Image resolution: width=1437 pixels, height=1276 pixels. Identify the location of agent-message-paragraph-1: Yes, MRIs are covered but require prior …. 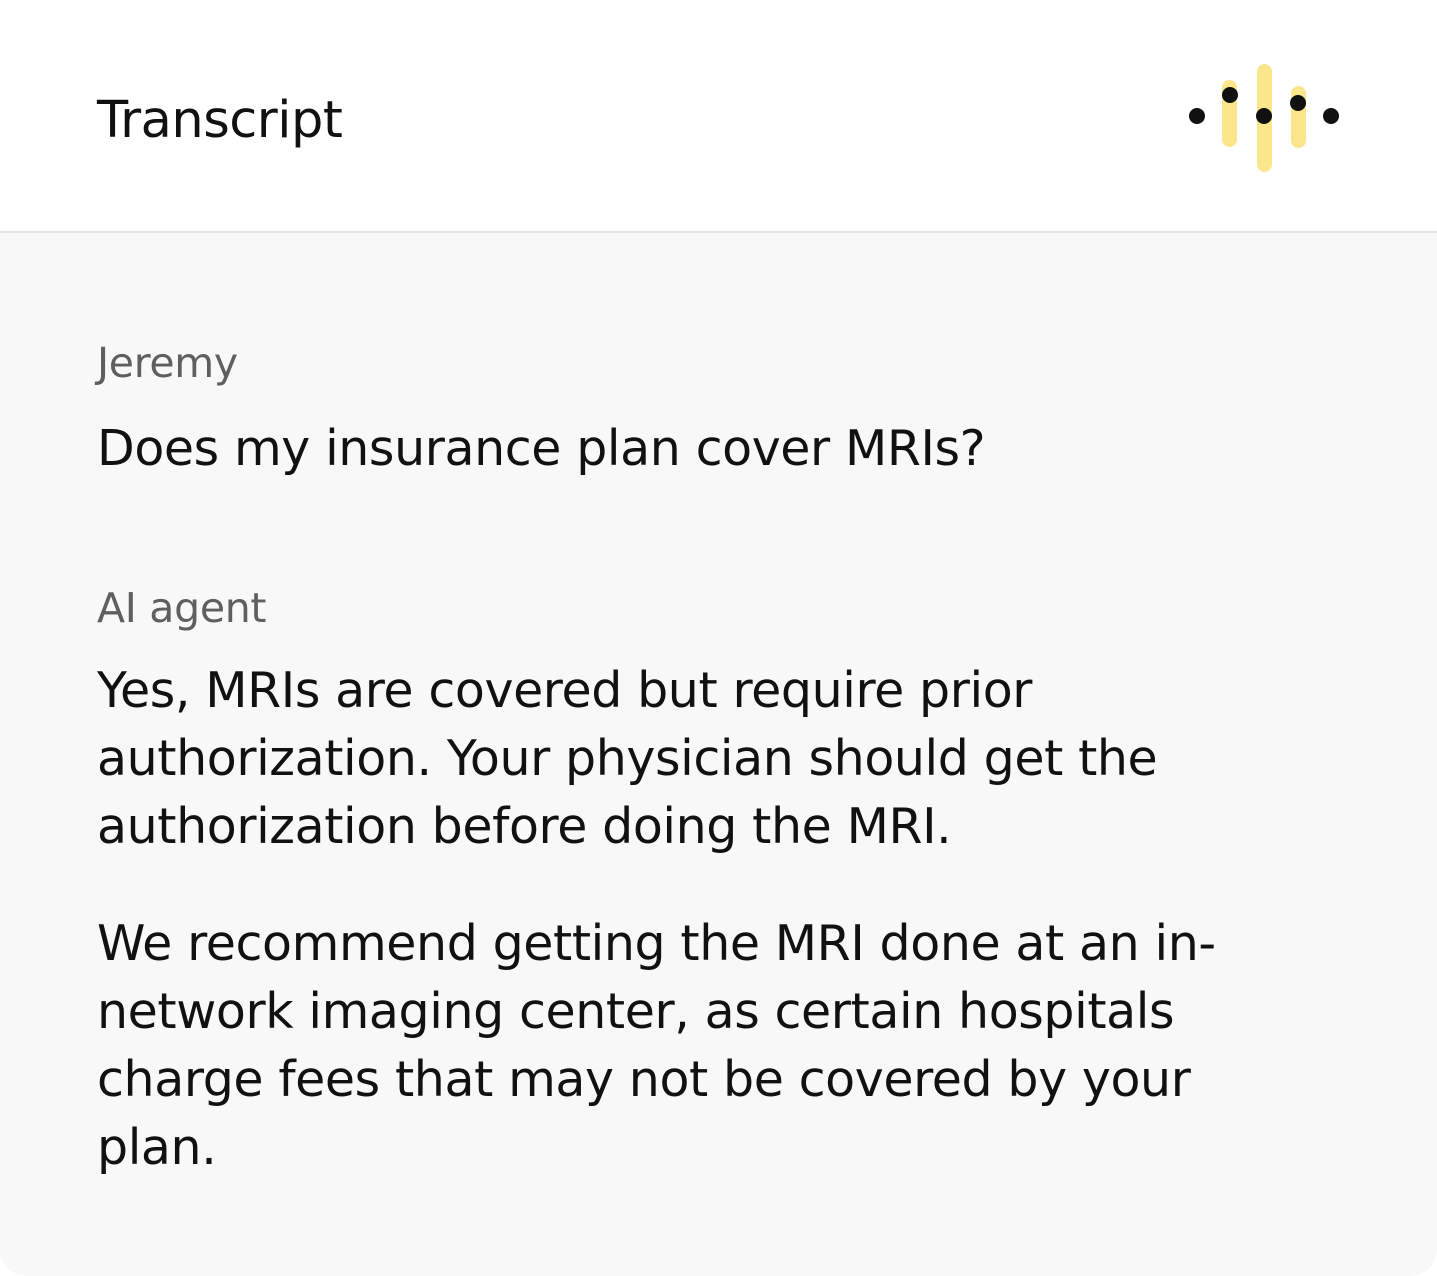
(627, 758).